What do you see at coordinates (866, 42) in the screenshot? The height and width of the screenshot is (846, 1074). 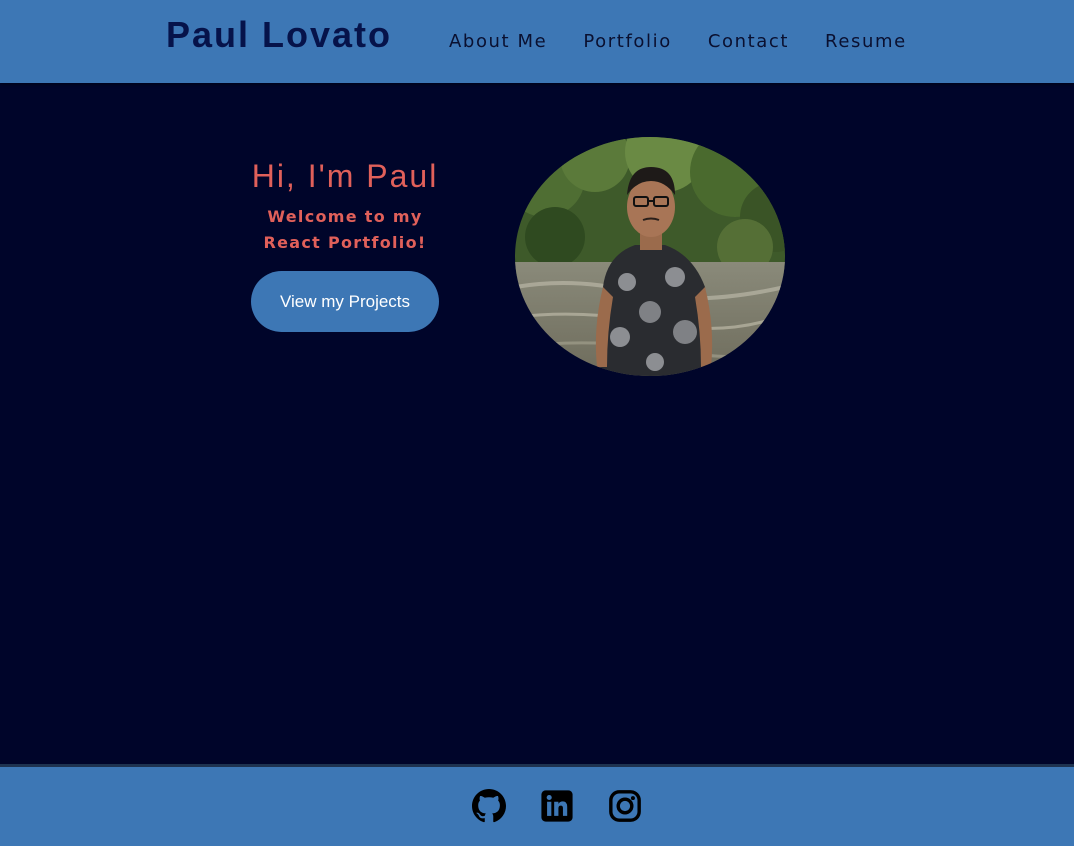 I see `nav-link-resume: Resume` at bounding box center [866, 42].